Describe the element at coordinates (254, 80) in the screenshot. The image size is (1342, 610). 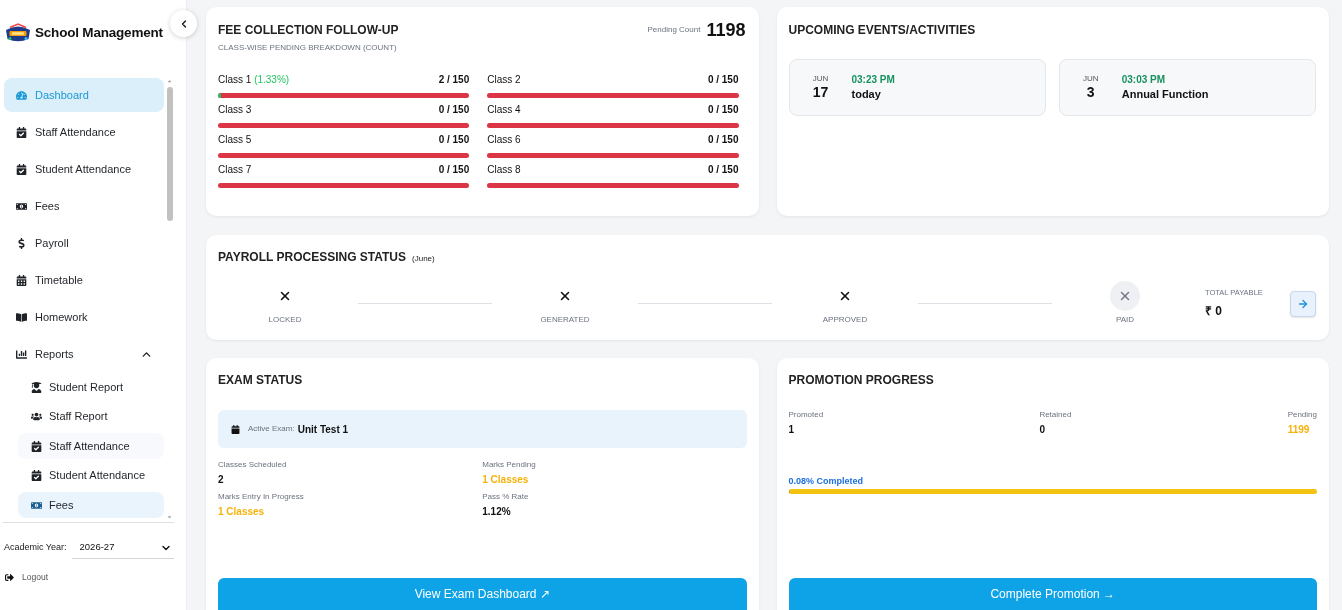
I see `class-label: Class 1 (1.33%)` at that location.